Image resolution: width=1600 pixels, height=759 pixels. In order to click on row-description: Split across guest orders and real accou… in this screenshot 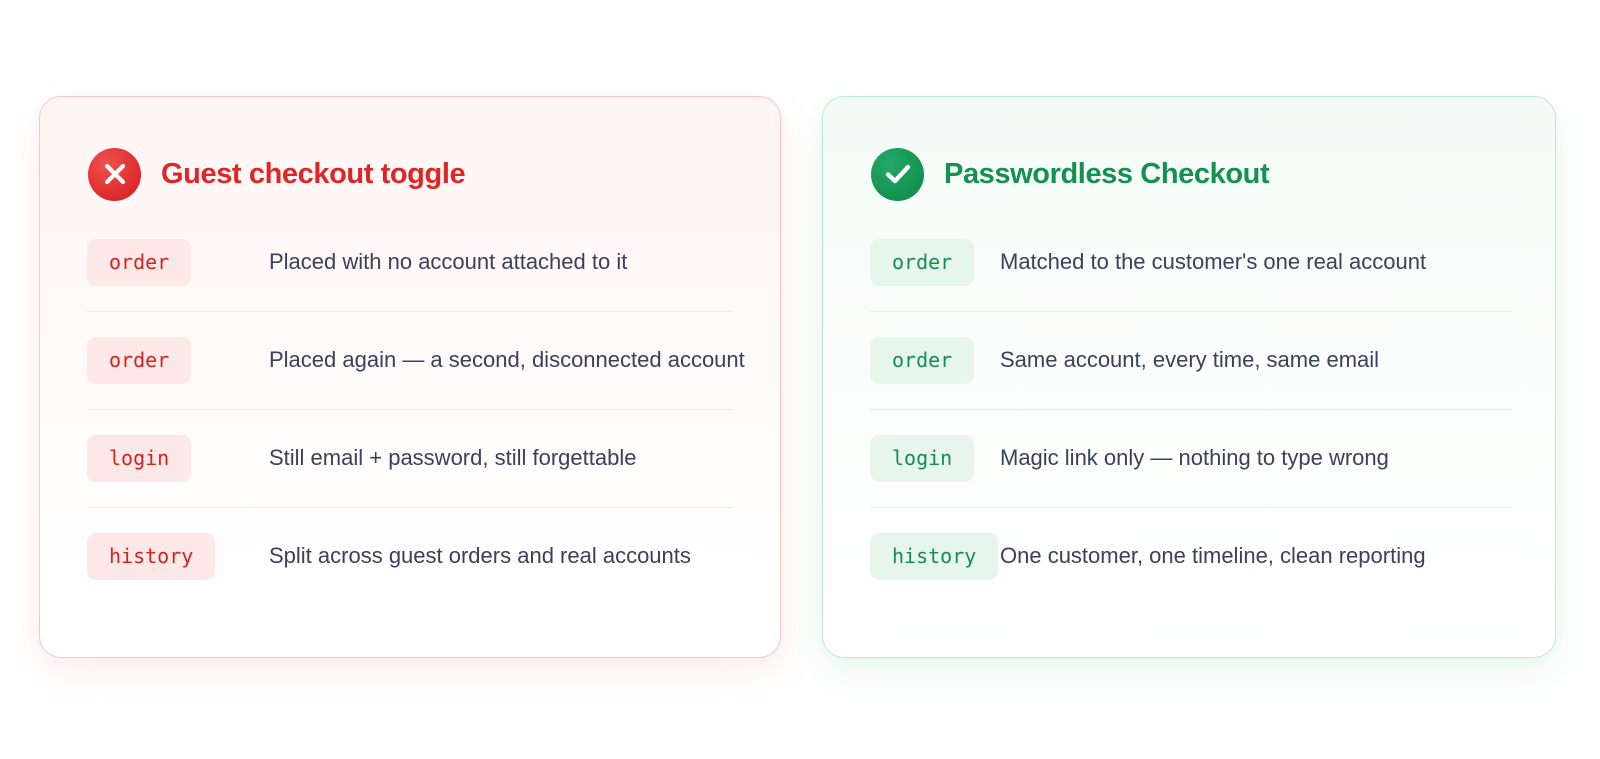, I will do `click(480, 555)`.